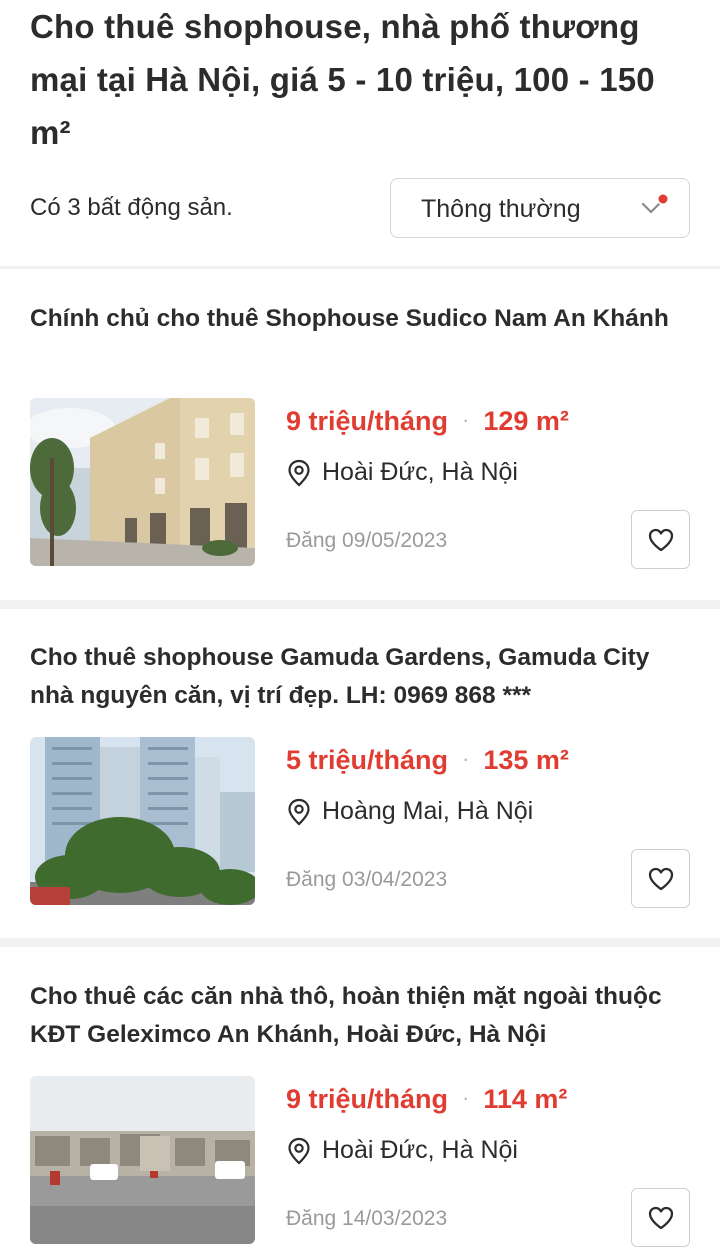 The height and width of the screenshot is (1260, 720). What do you see at coordinates (131, 207) in the screenshot?
I see `result-count: Có 3 bất động sản.` at bounding box center [131, 207].